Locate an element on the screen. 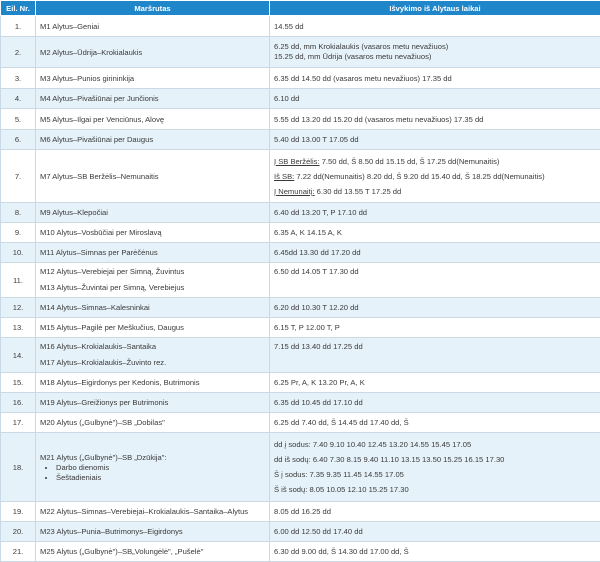 This screenshot has width=600, height=562. row-nr: 7. is located at coordinates (18, 176).